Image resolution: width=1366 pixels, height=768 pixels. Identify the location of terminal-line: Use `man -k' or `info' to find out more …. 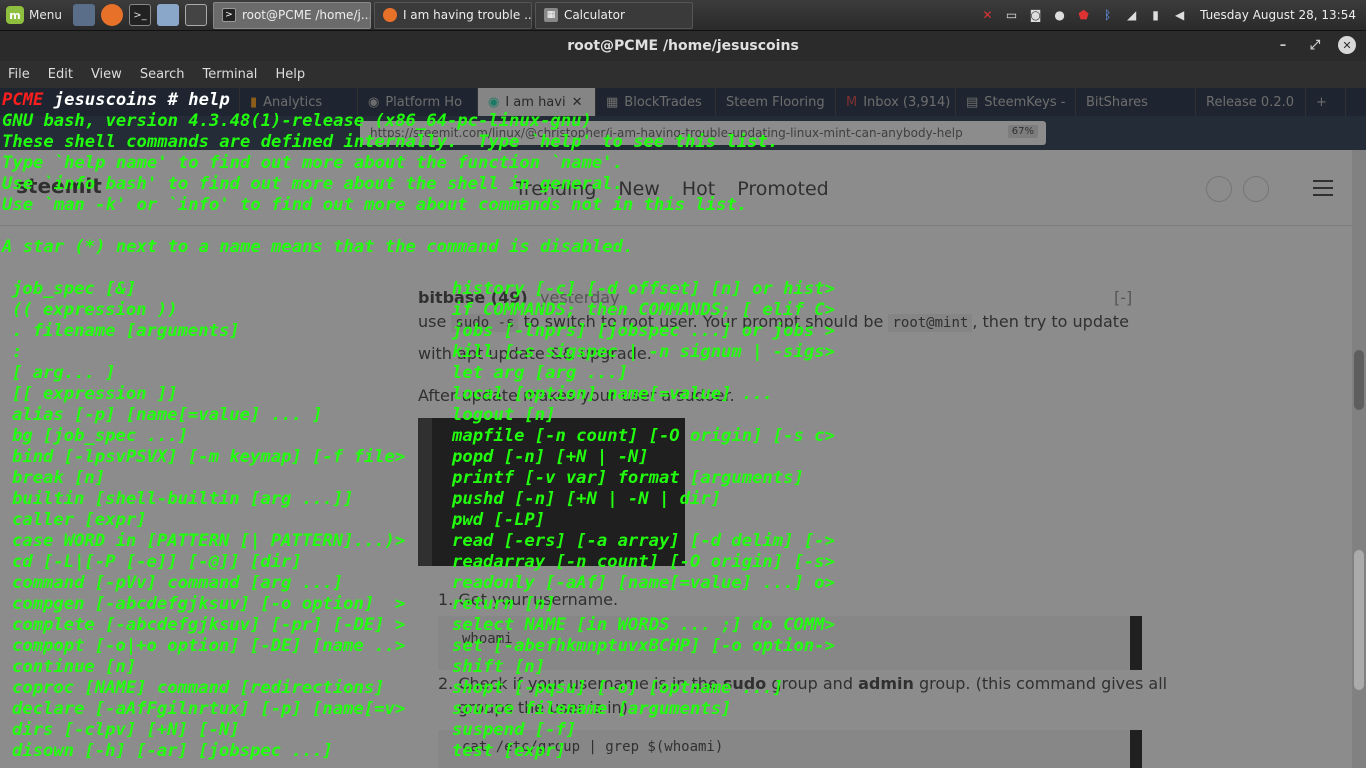
(375, 205).